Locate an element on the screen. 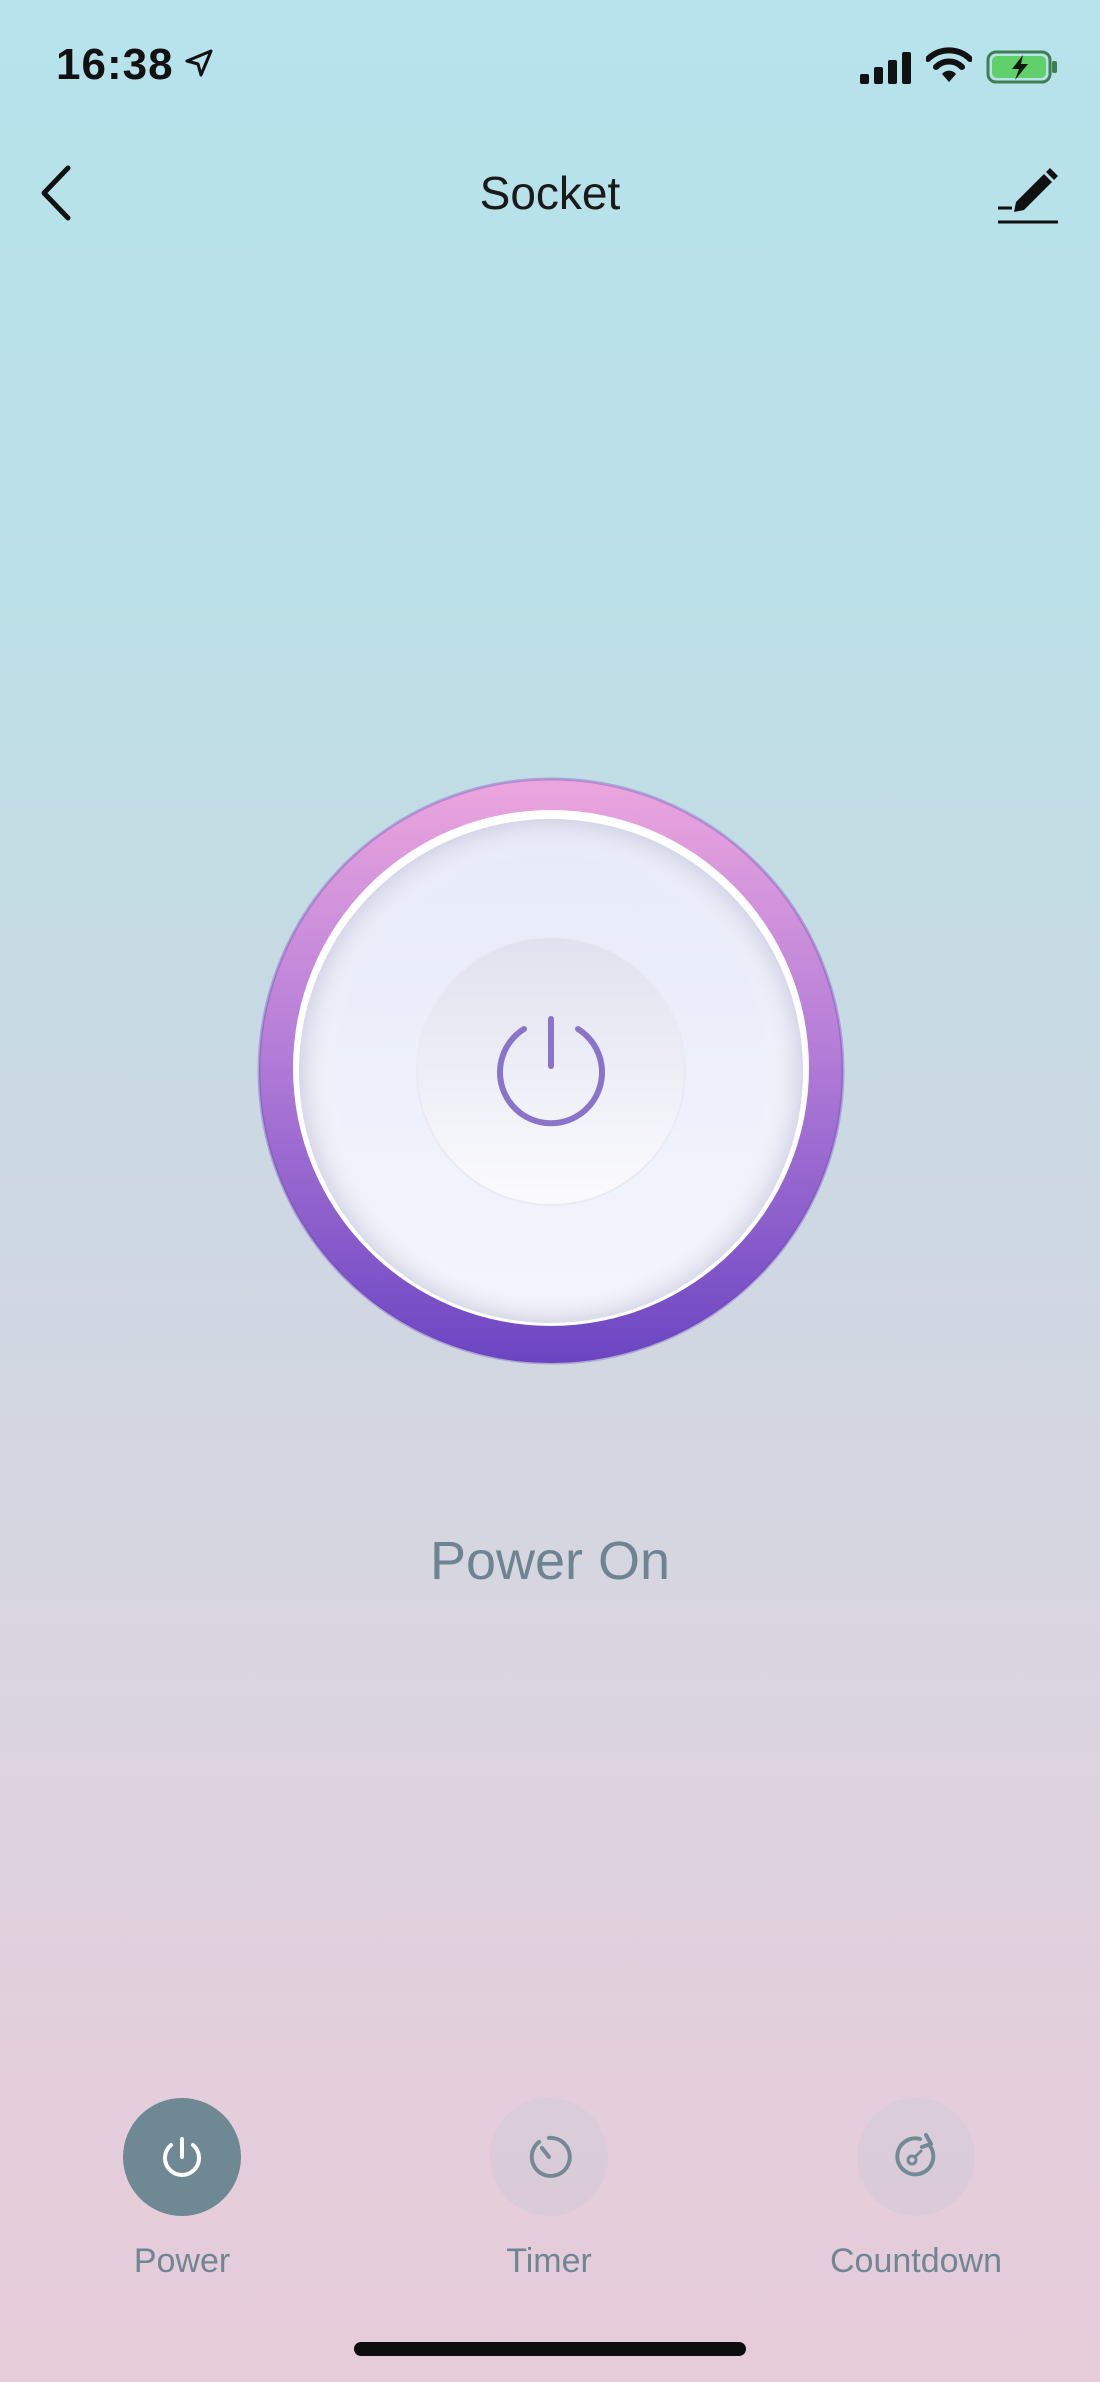 This screenshot has height=2382, width=1100. power-knob-graphic is located at coordinates (551, 1071).